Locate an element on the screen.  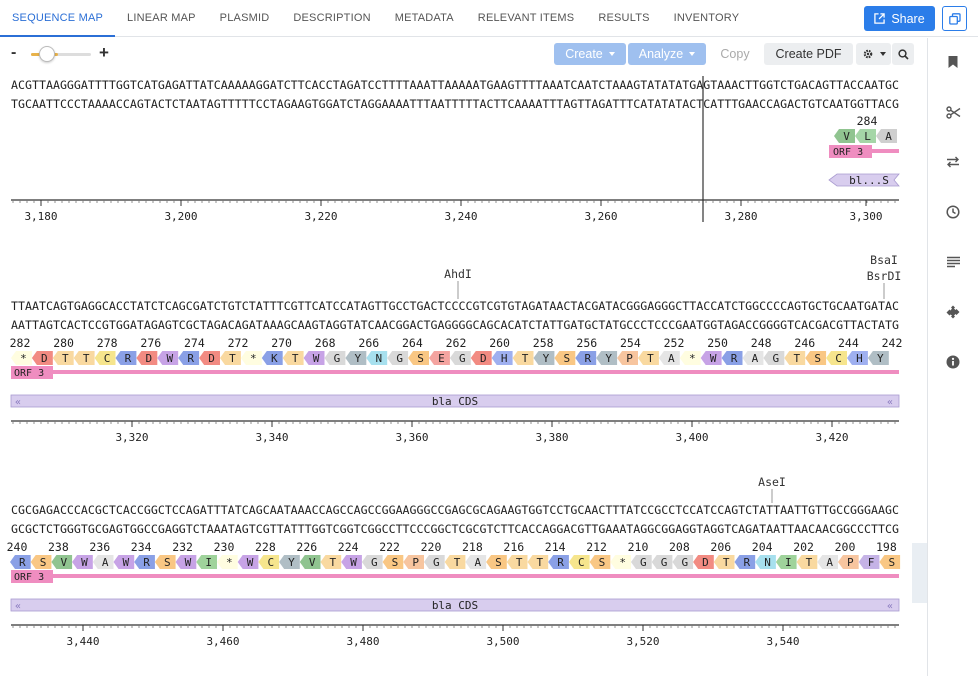
tab-sequence-map: SEQUENCE MAP is located at coordinates (58, 18).